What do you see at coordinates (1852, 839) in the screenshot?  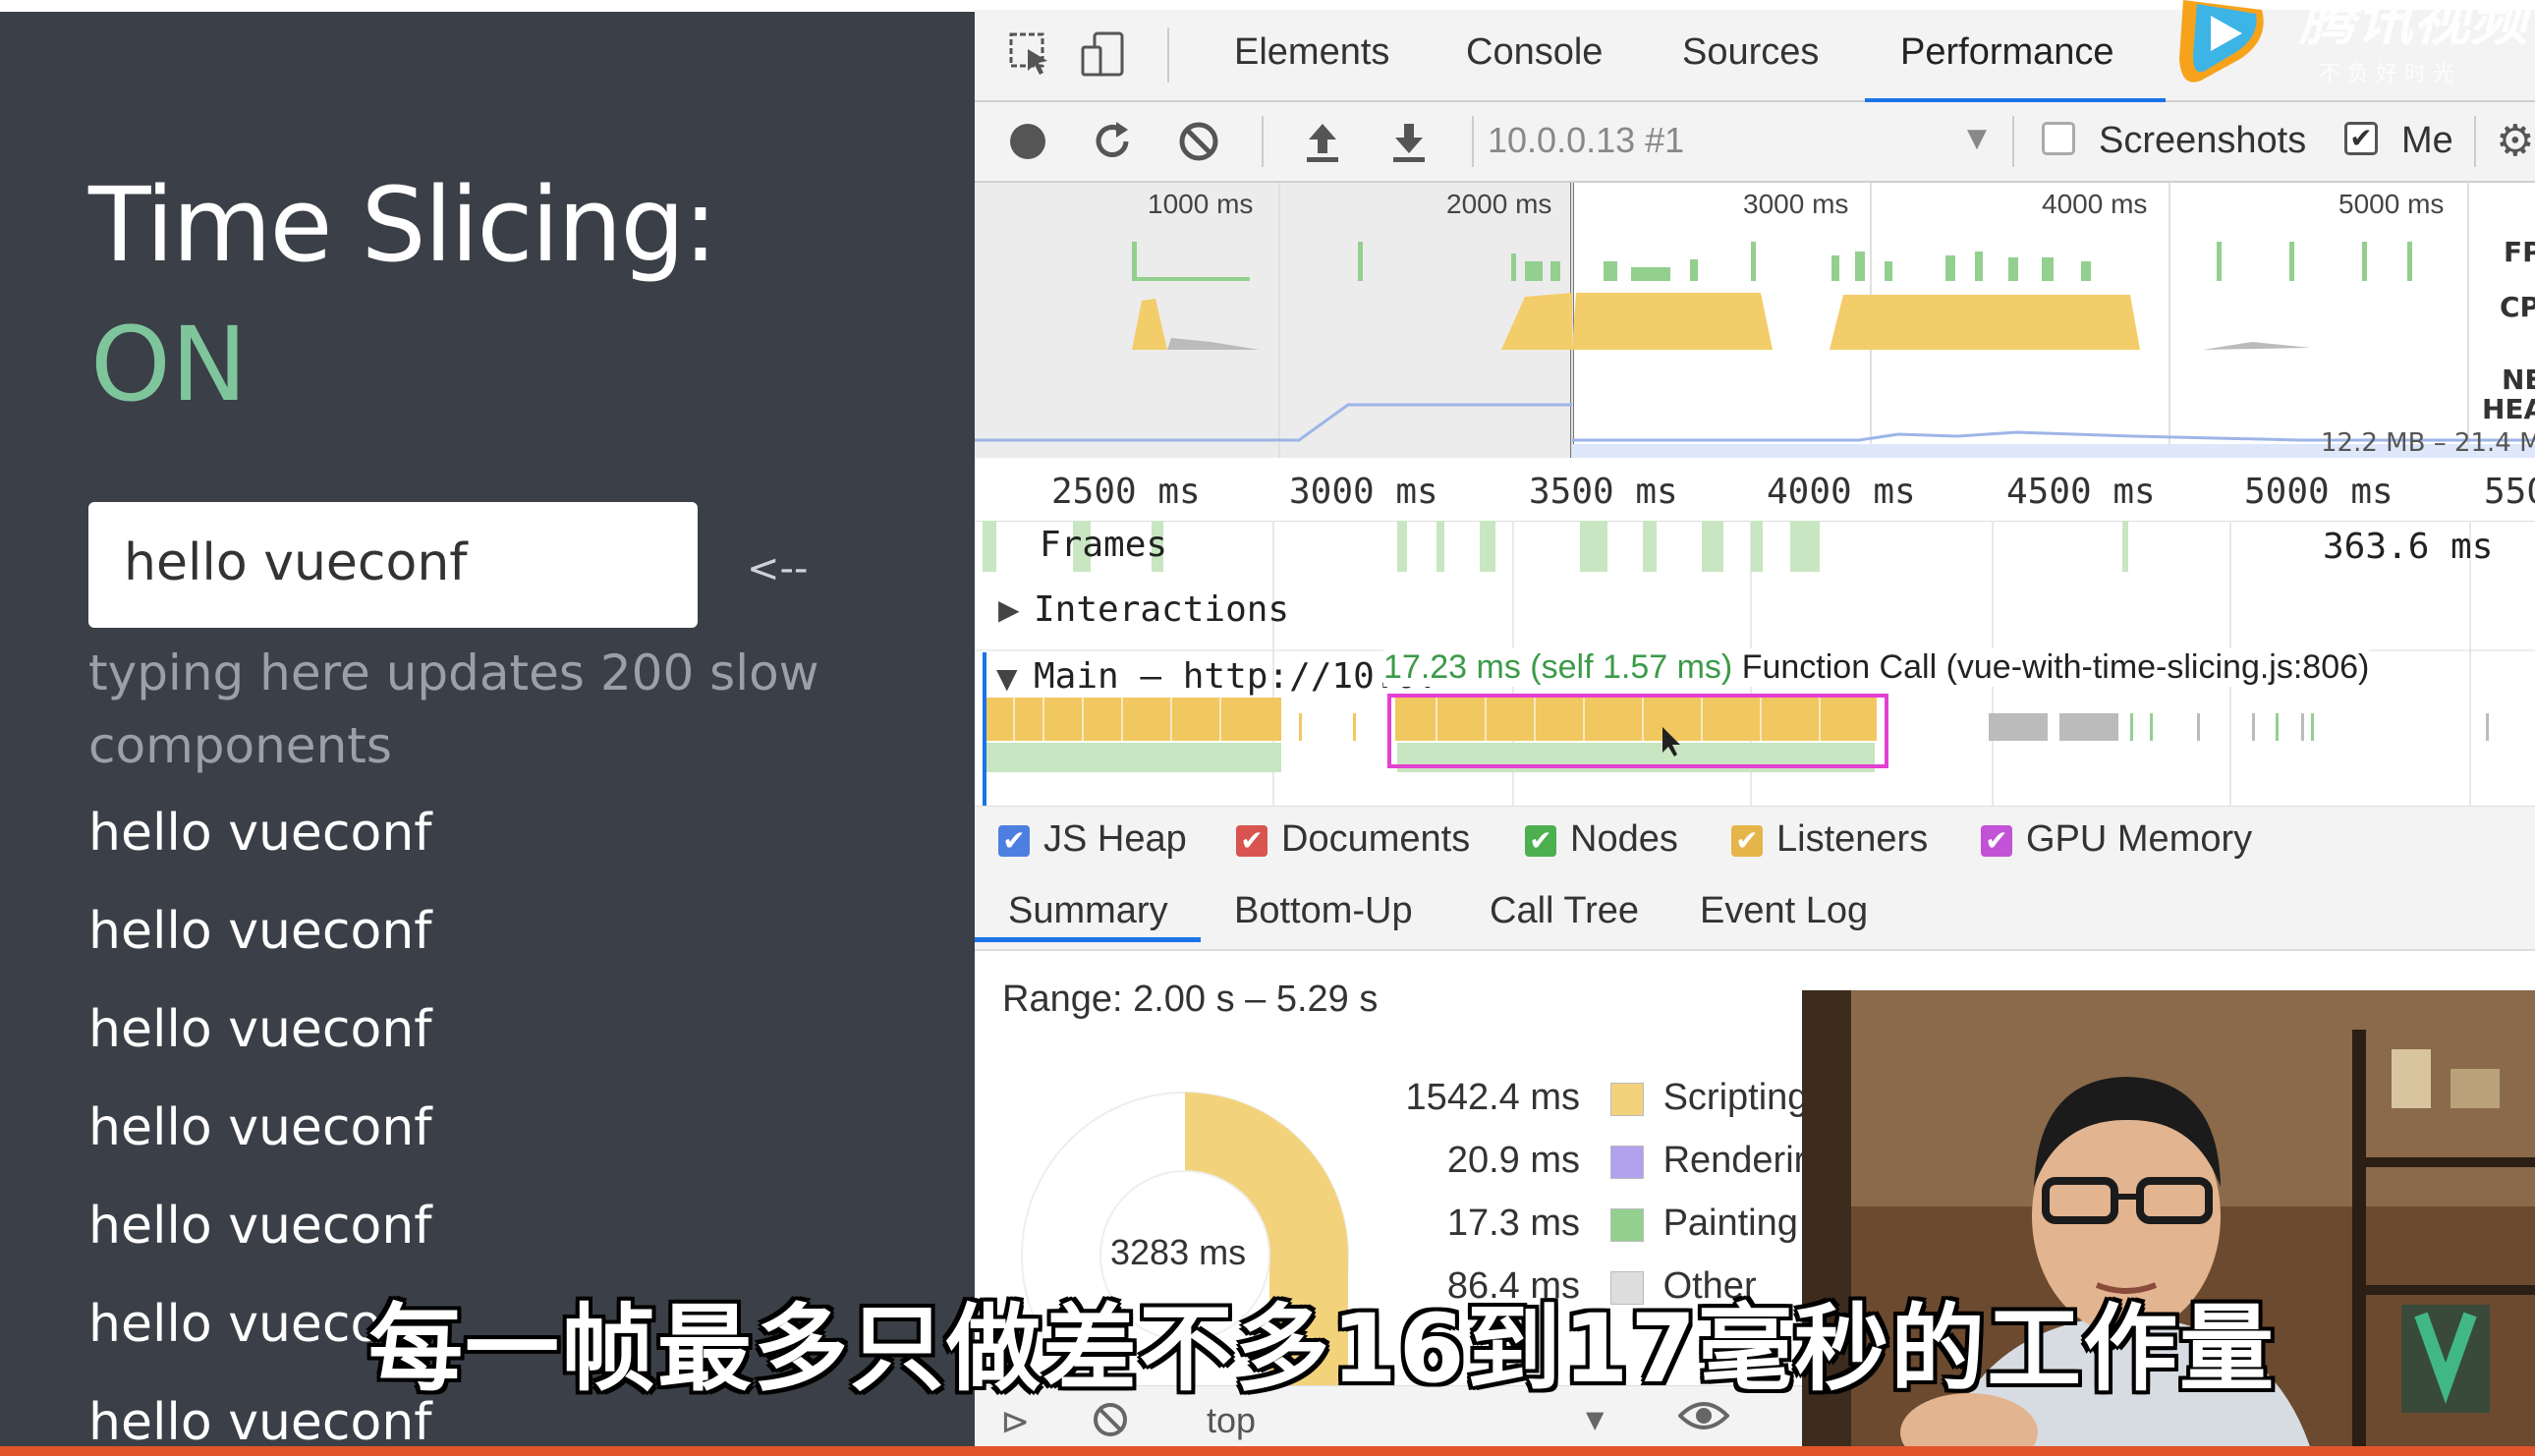 I see `legend-label: Listeners` at bounding box center [1852, 839].